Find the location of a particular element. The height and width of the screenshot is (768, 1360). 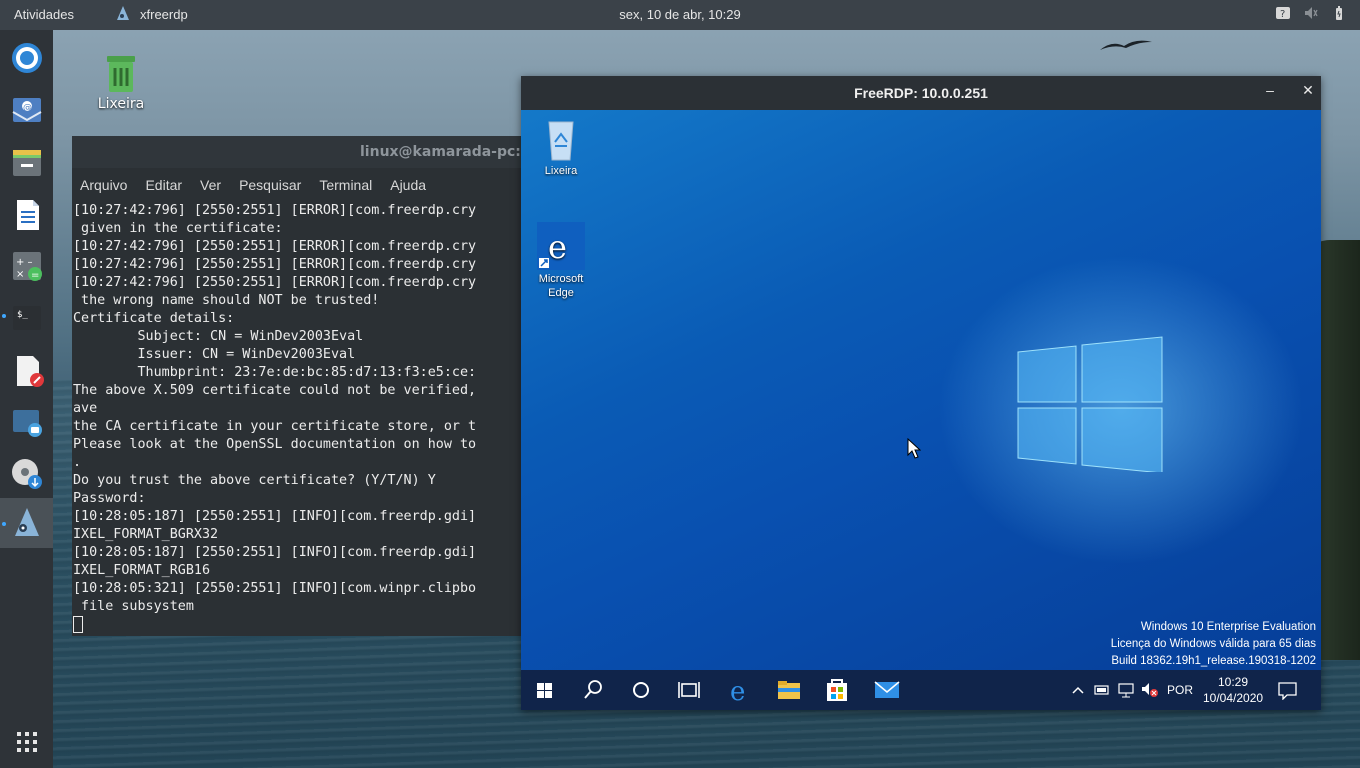

dock-calculator: + – × = is located at coordinates (27, 266).